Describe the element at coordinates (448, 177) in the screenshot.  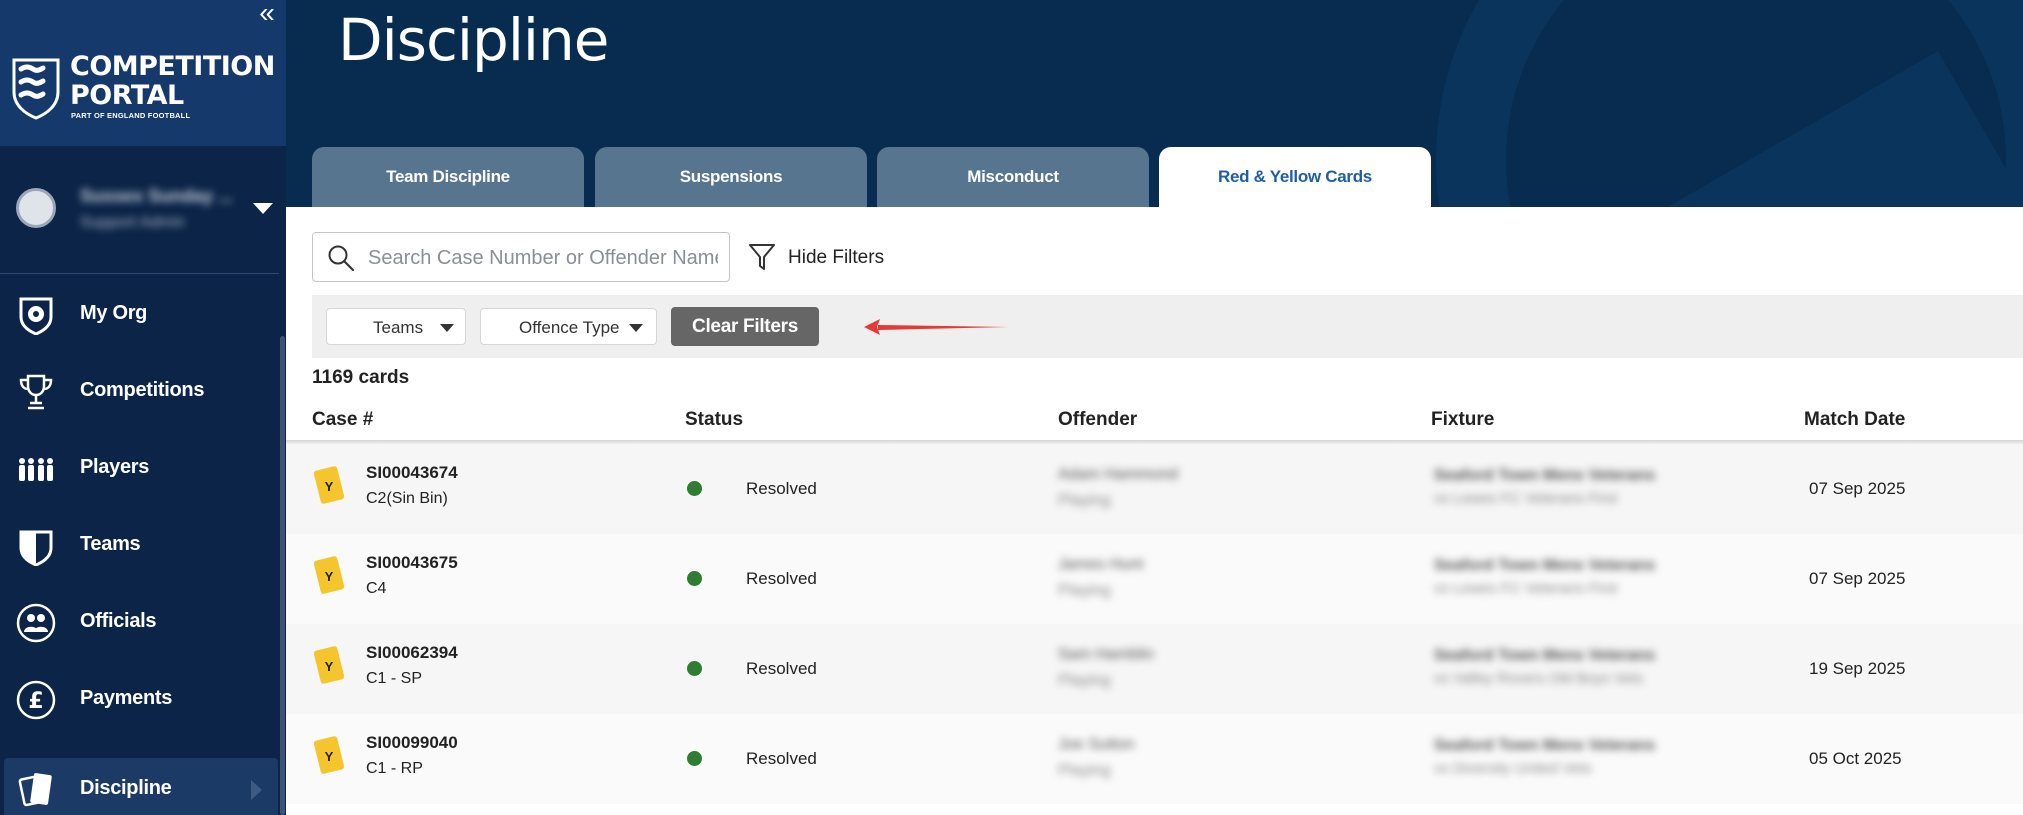
I see `tab-team-discipline: Team Discipline` at that location.